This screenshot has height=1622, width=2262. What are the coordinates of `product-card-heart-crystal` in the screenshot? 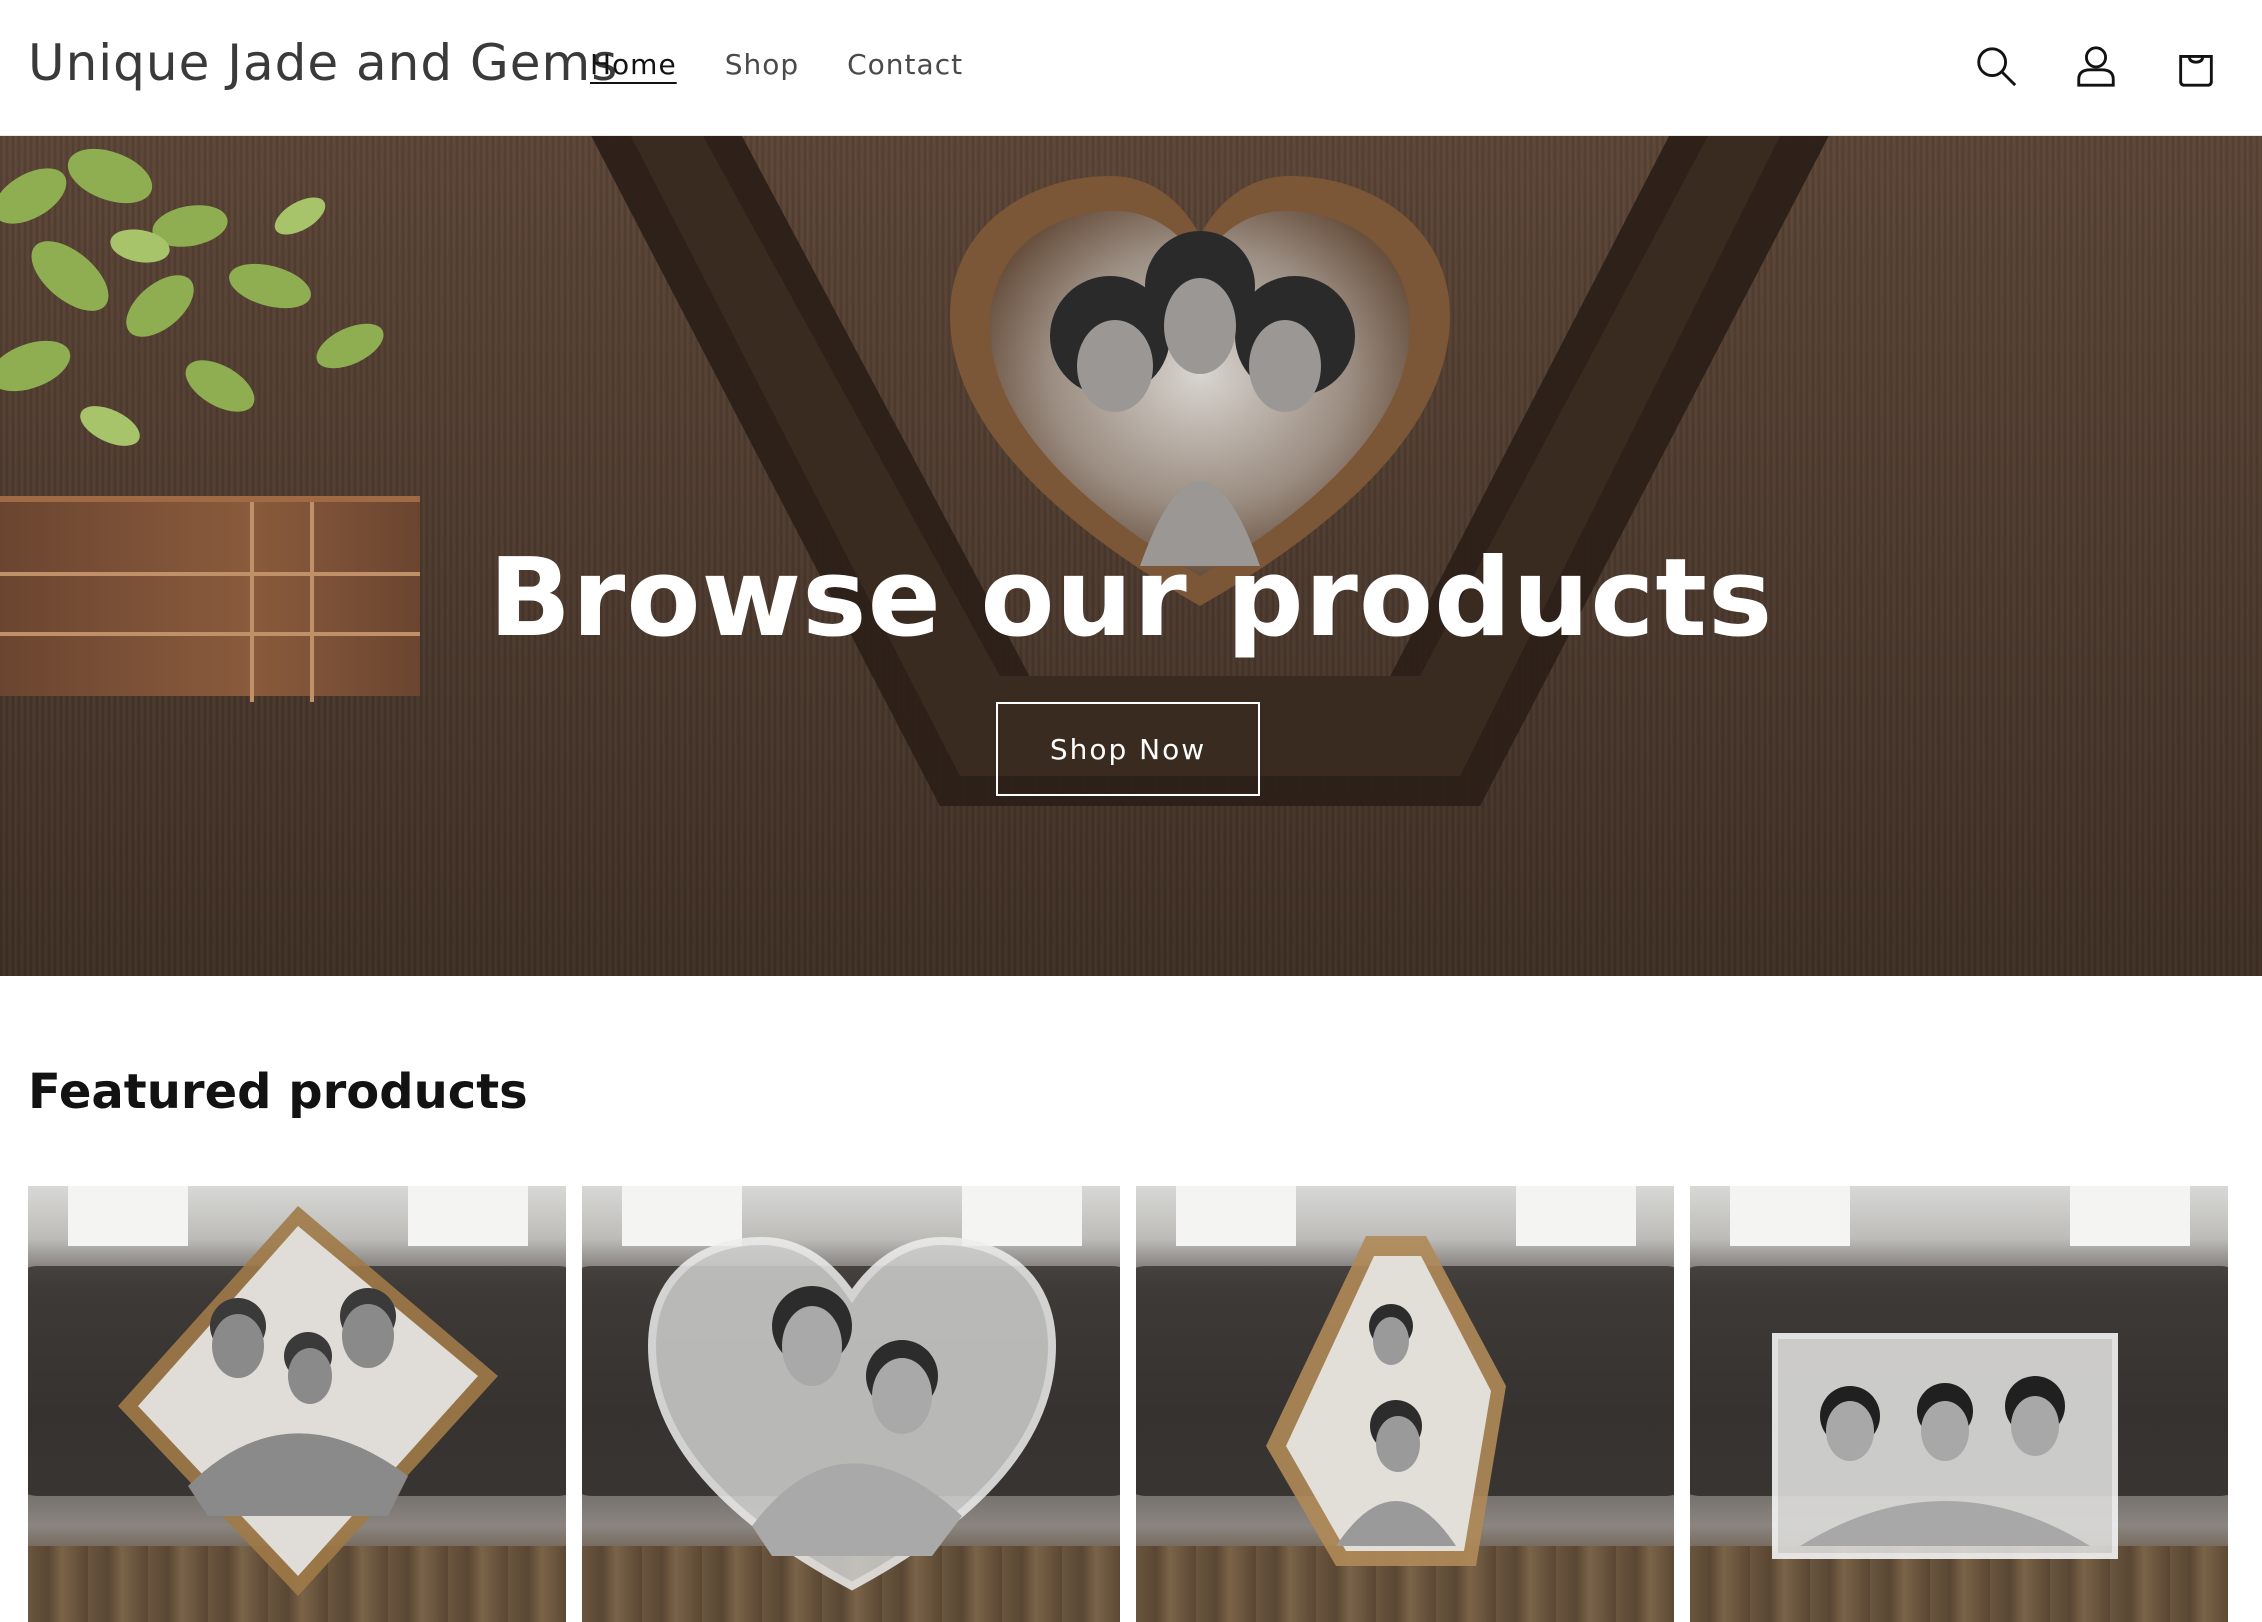 It's located at (851, 1404).